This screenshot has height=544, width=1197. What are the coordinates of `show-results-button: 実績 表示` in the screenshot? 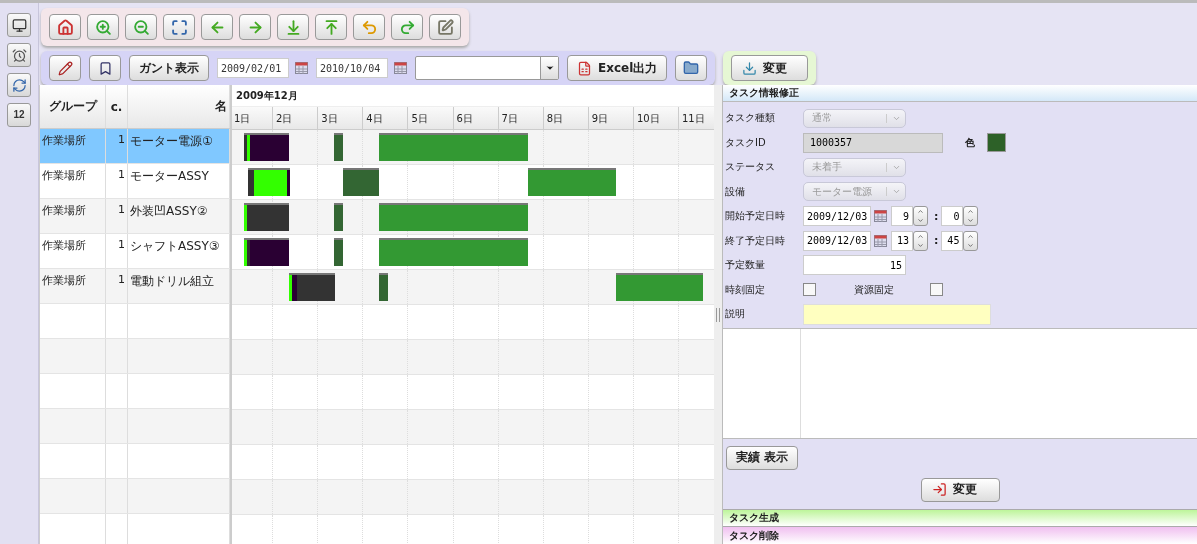 It's located at (762, 457).